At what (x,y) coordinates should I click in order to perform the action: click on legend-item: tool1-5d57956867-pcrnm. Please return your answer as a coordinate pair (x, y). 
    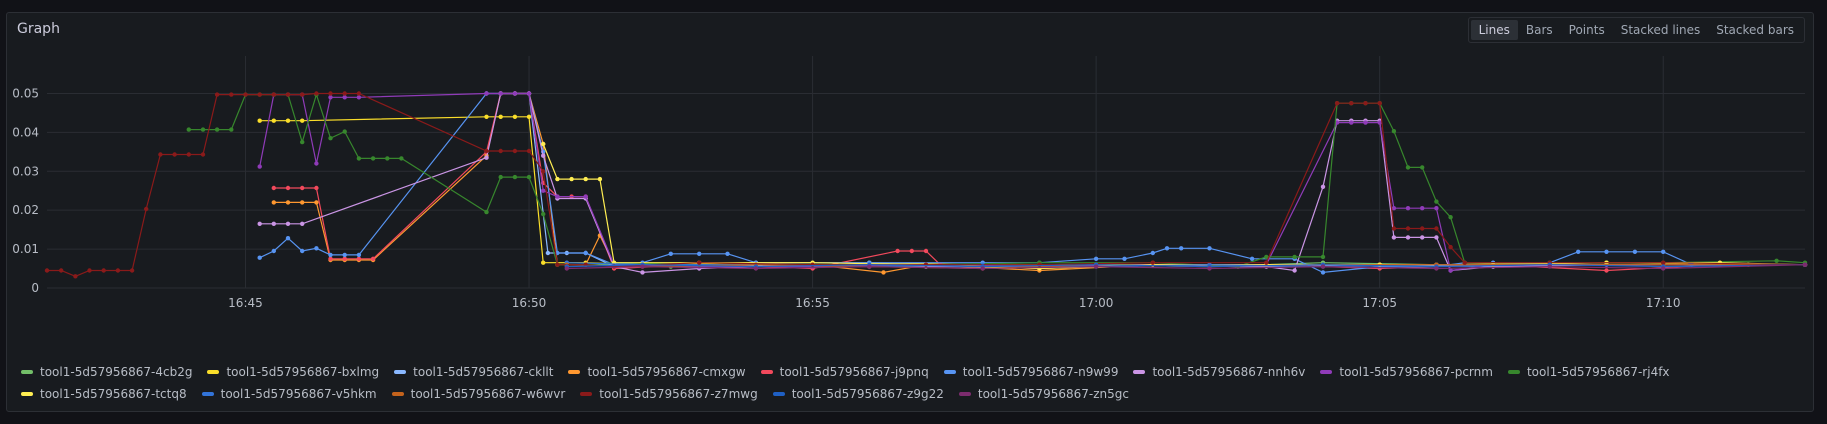
    Looking at the image, I should click on (1406, 372).